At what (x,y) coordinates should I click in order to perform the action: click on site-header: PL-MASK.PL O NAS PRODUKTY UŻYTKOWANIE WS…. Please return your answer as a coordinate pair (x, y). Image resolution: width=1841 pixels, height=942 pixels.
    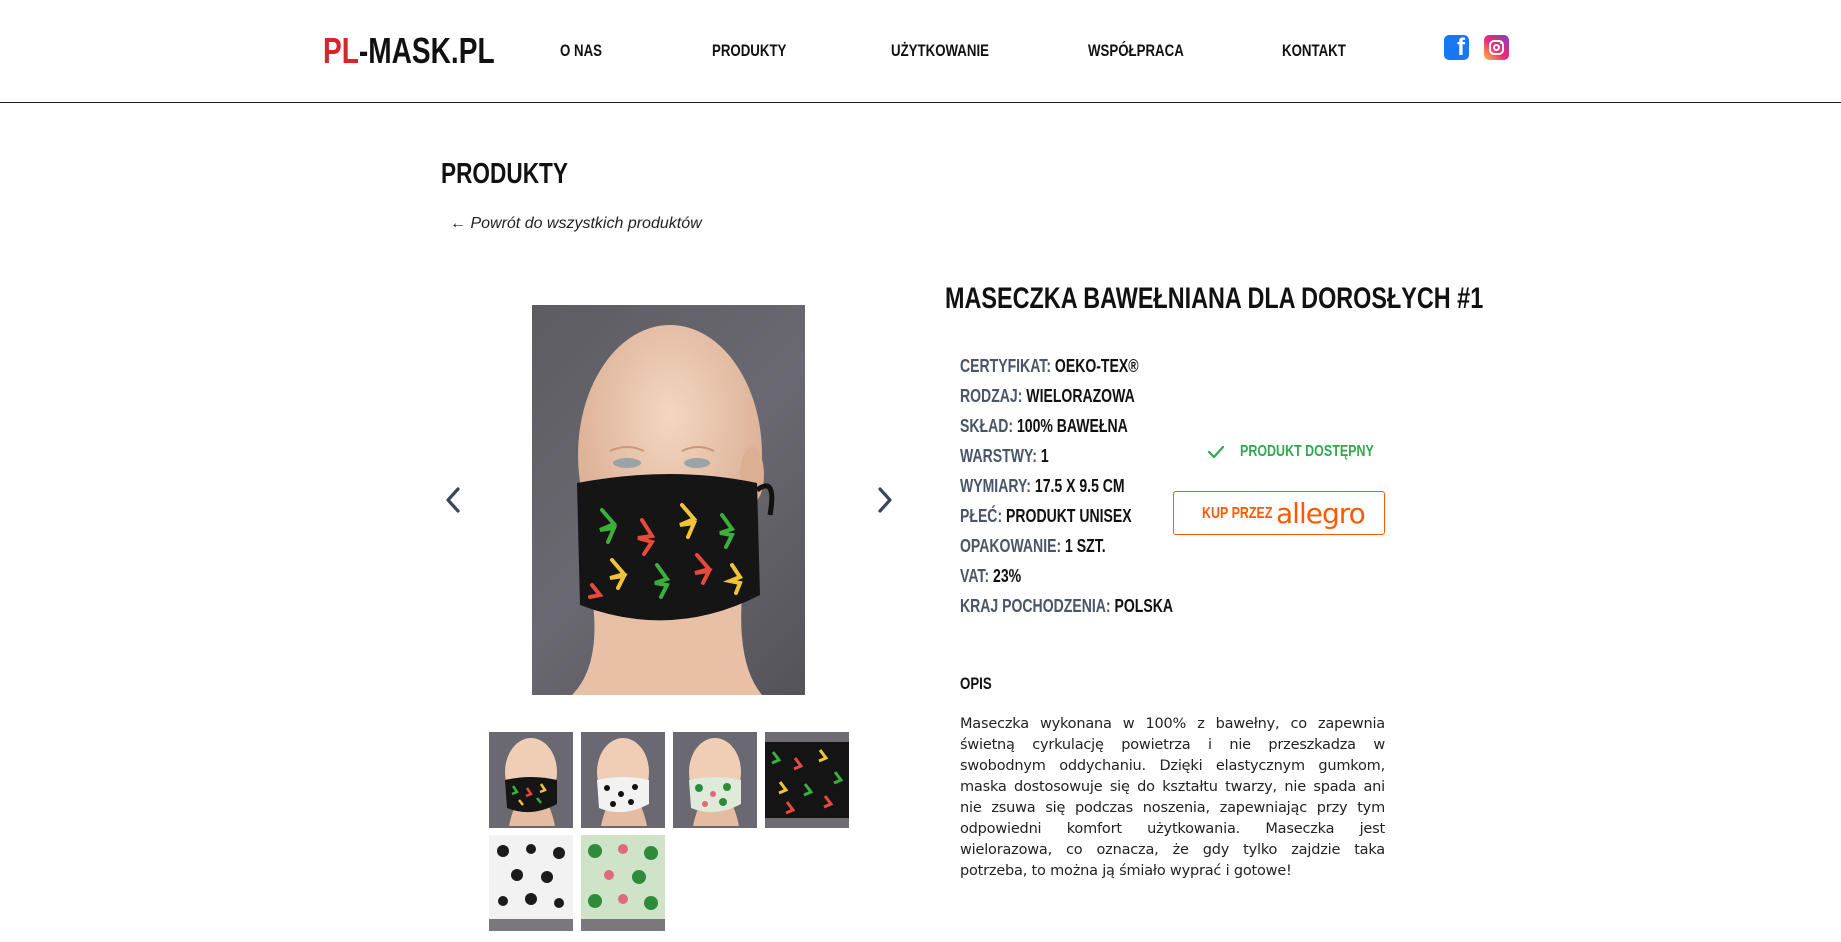
    Looking at the image, I should click on (920, 51).